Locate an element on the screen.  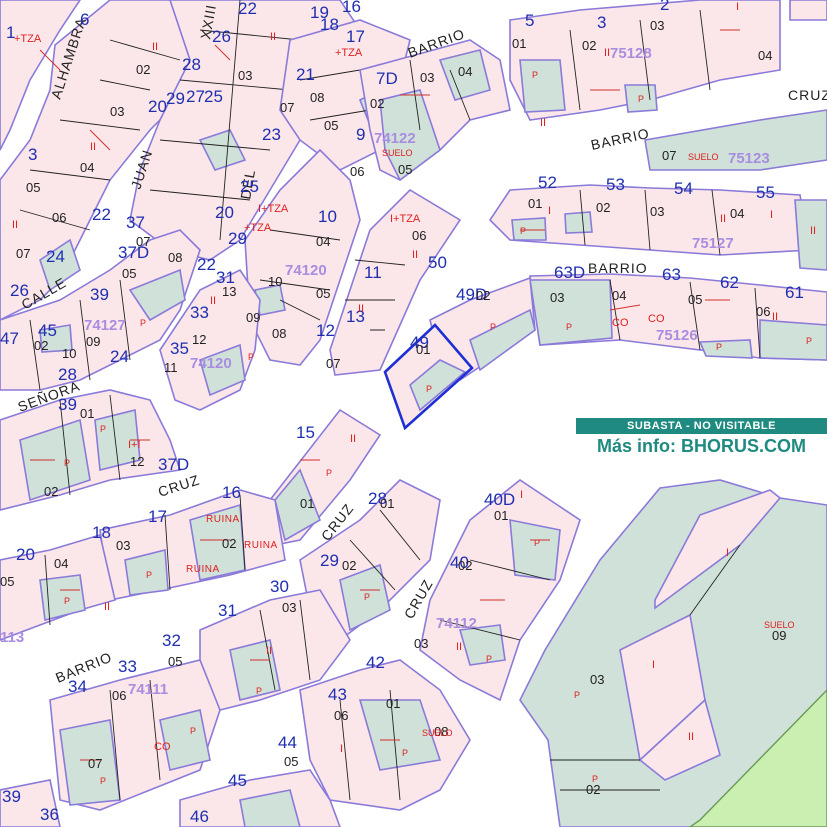
house-number: 12 is located at coordinates (325, 330).